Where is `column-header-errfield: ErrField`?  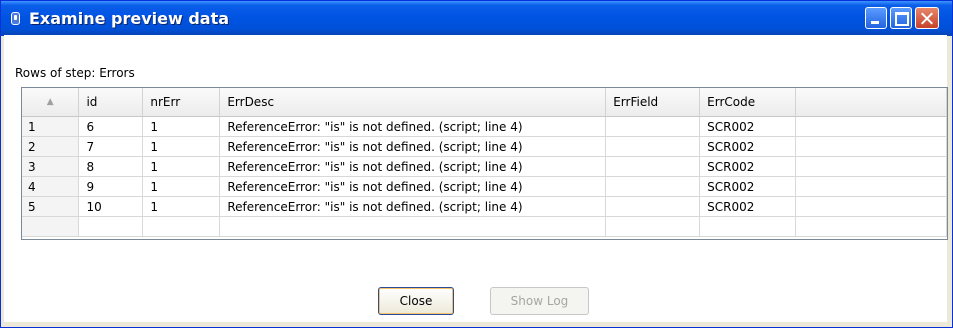
column-header-errfield: ErrField is located at coordinates (653, 102).